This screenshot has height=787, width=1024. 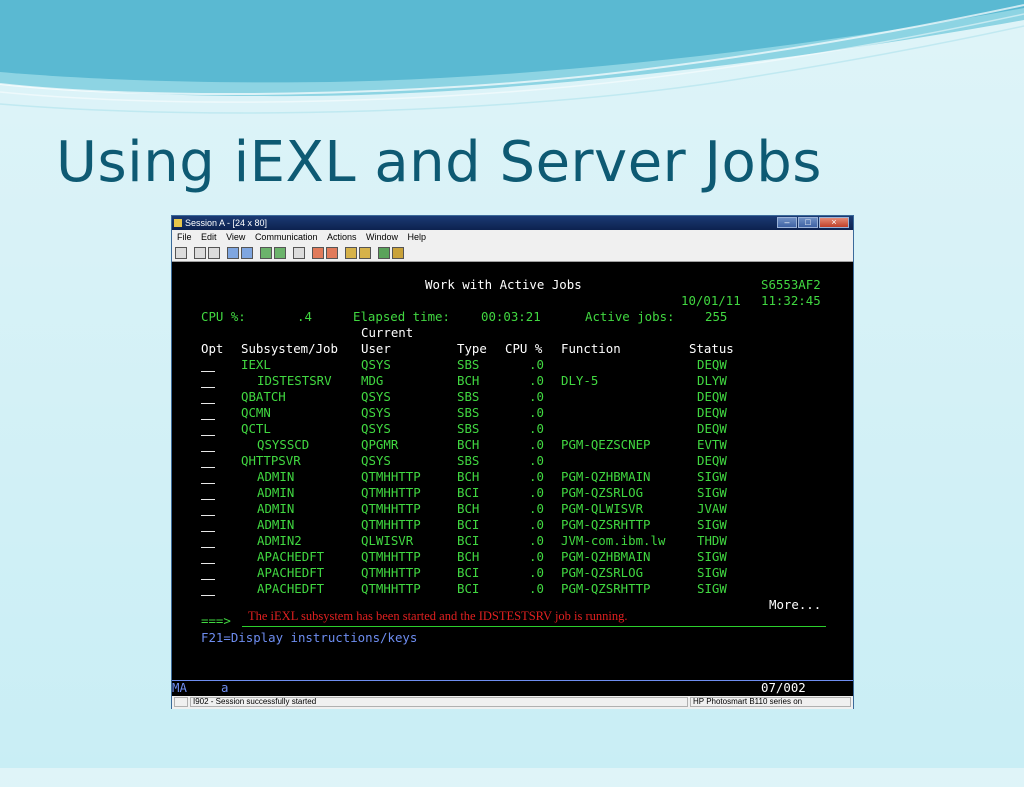 I want to click on maximize-button: □, so click(x=808, y=222).